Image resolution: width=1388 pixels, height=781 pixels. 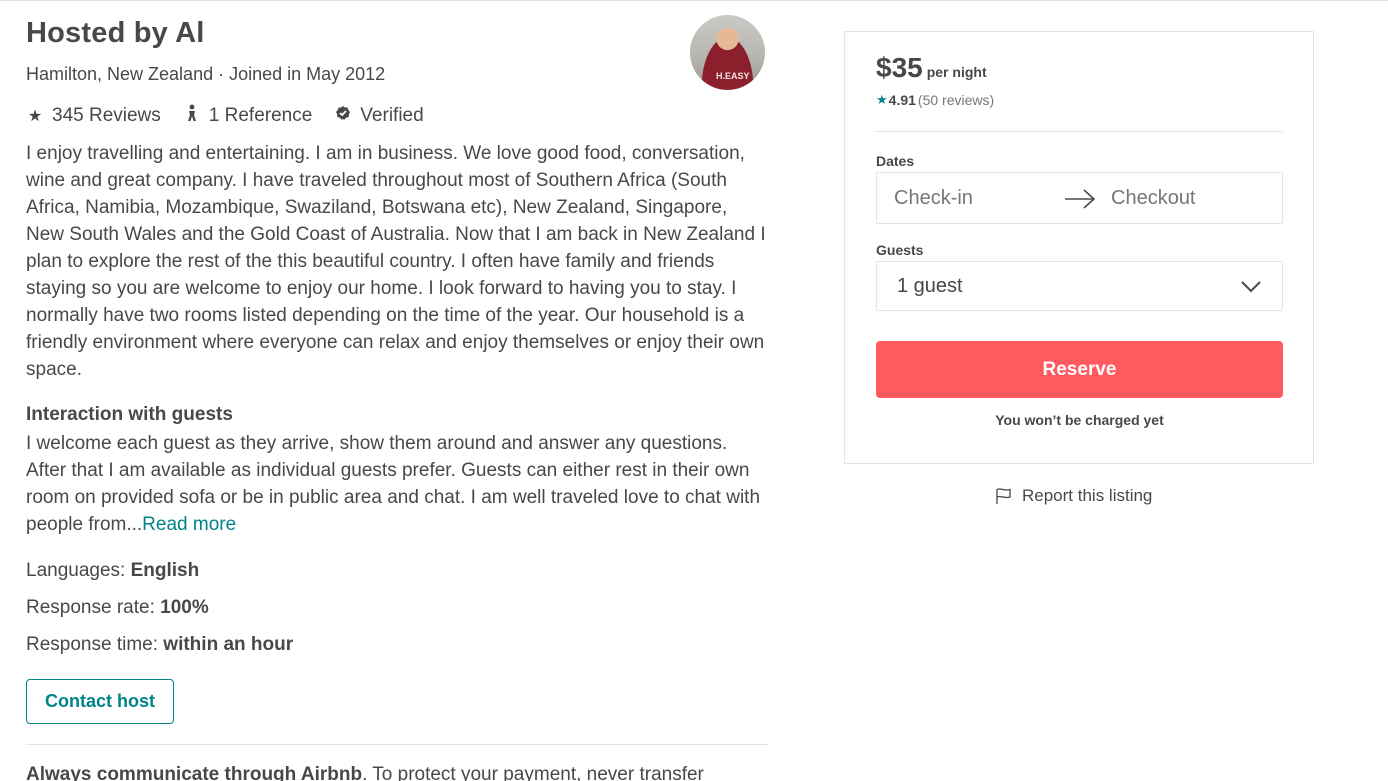 What do you see at coordinates (956, 100) in the screenshot?
I see `rating-count: (50 reviews)` at bounding box center [956, 100].